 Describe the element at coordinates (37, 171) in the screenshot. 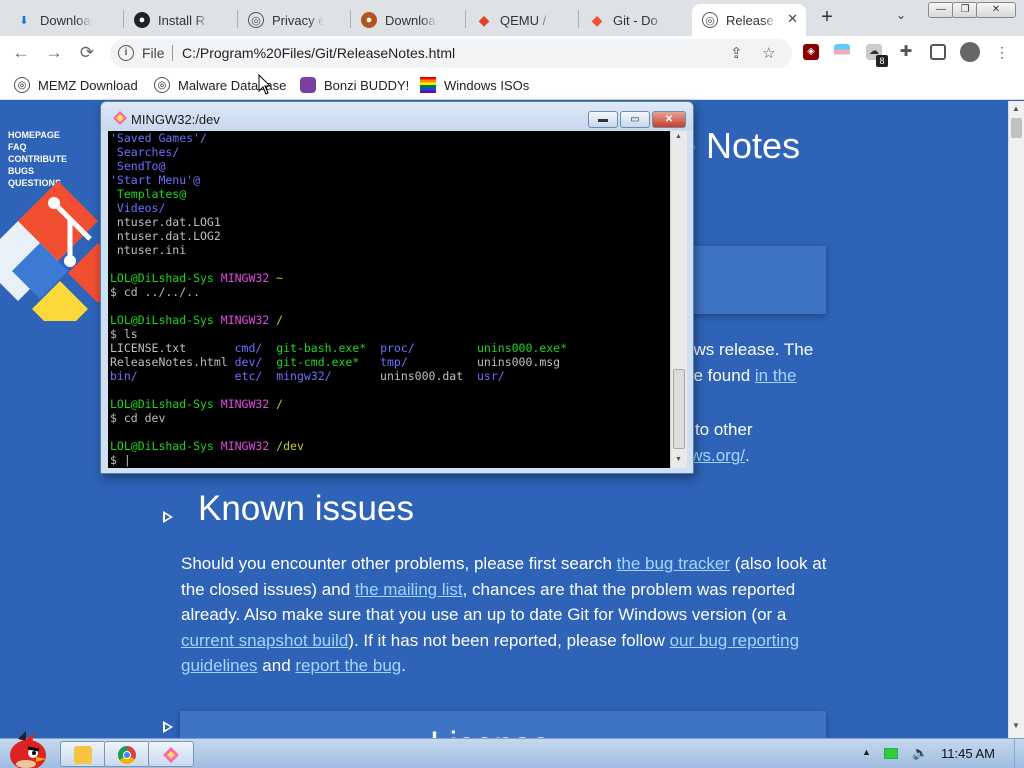

I see `nav-link-bugs: BUGS` at that location.